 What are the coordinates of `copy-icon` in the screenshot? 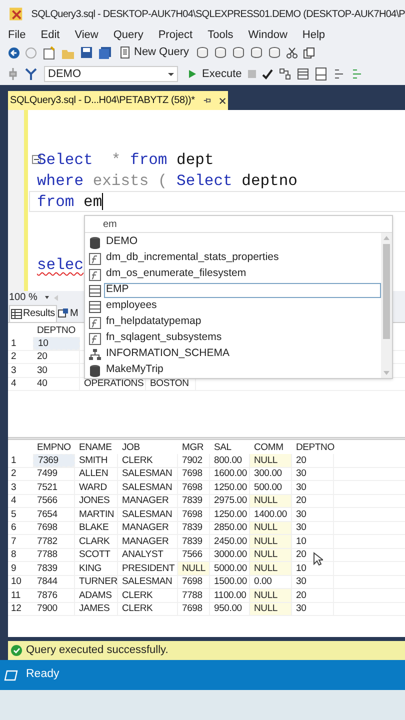 It's located at (309, 52).